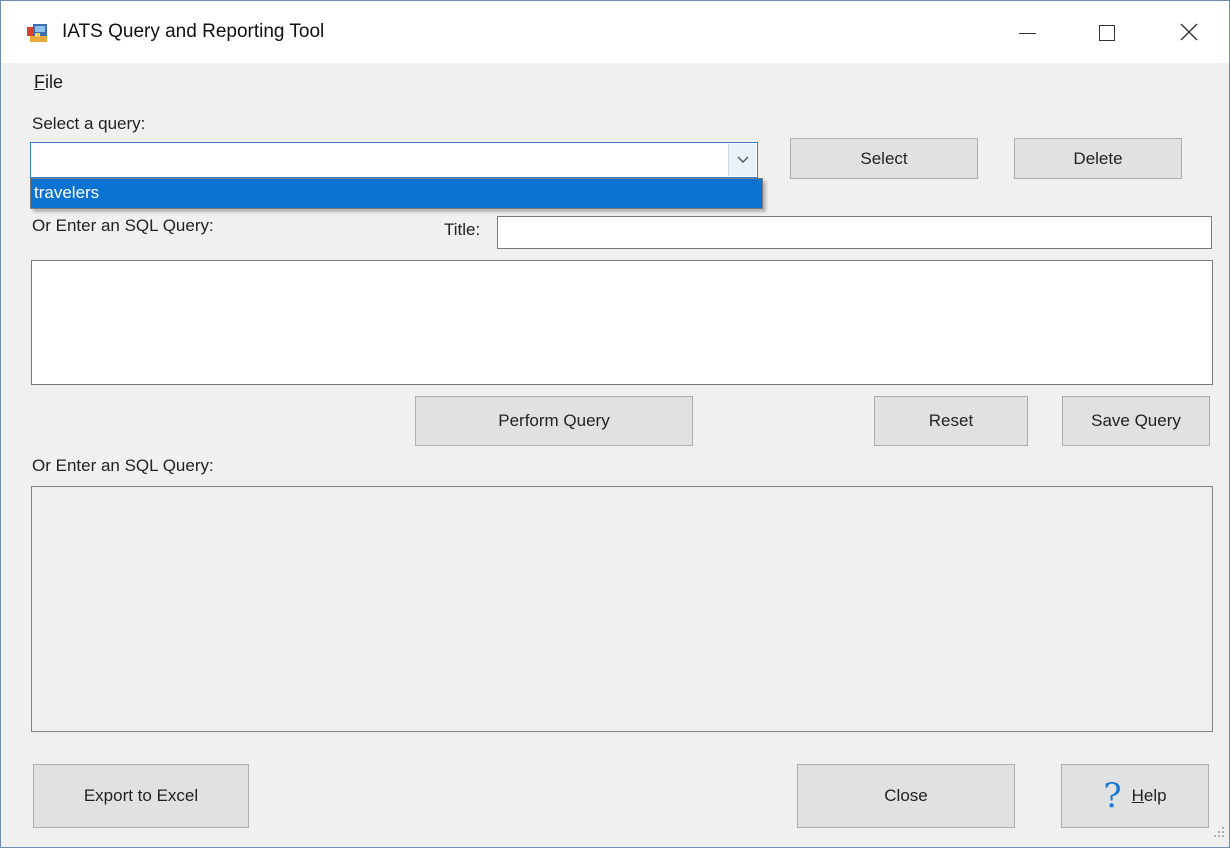 The image size is (1230, 848). Describe the element at coordinates (1136, 421) in the screenshot. I see `save-query-button: Save Query` at that location.